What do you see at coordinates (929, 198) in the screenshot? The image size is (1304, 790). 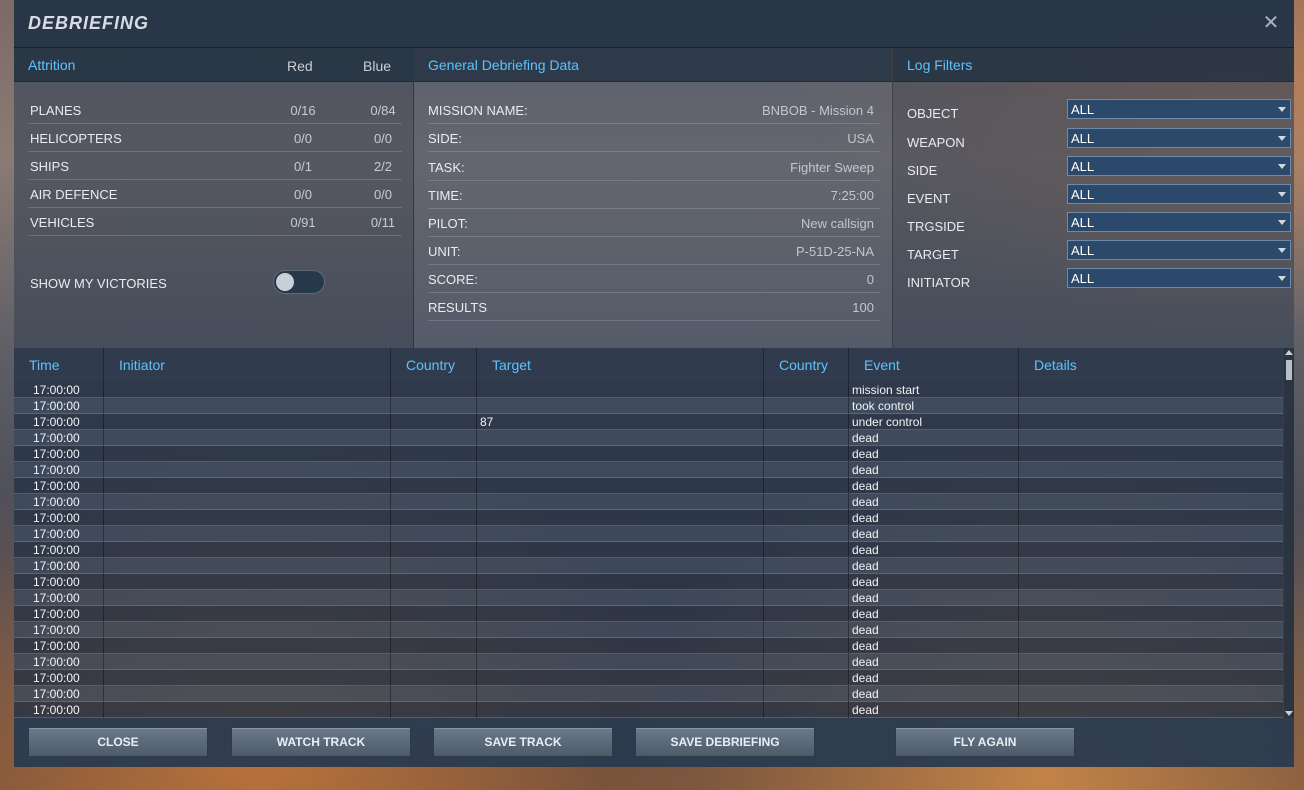 I see `filter-label: EVENT` at bounding box center [929, 198].